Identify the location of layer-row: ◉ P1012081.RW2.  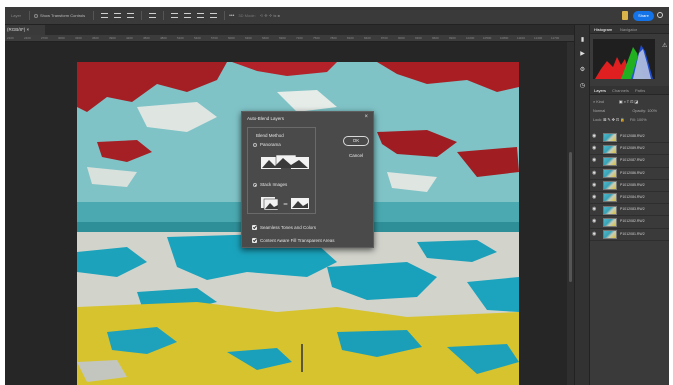
(629, 234).